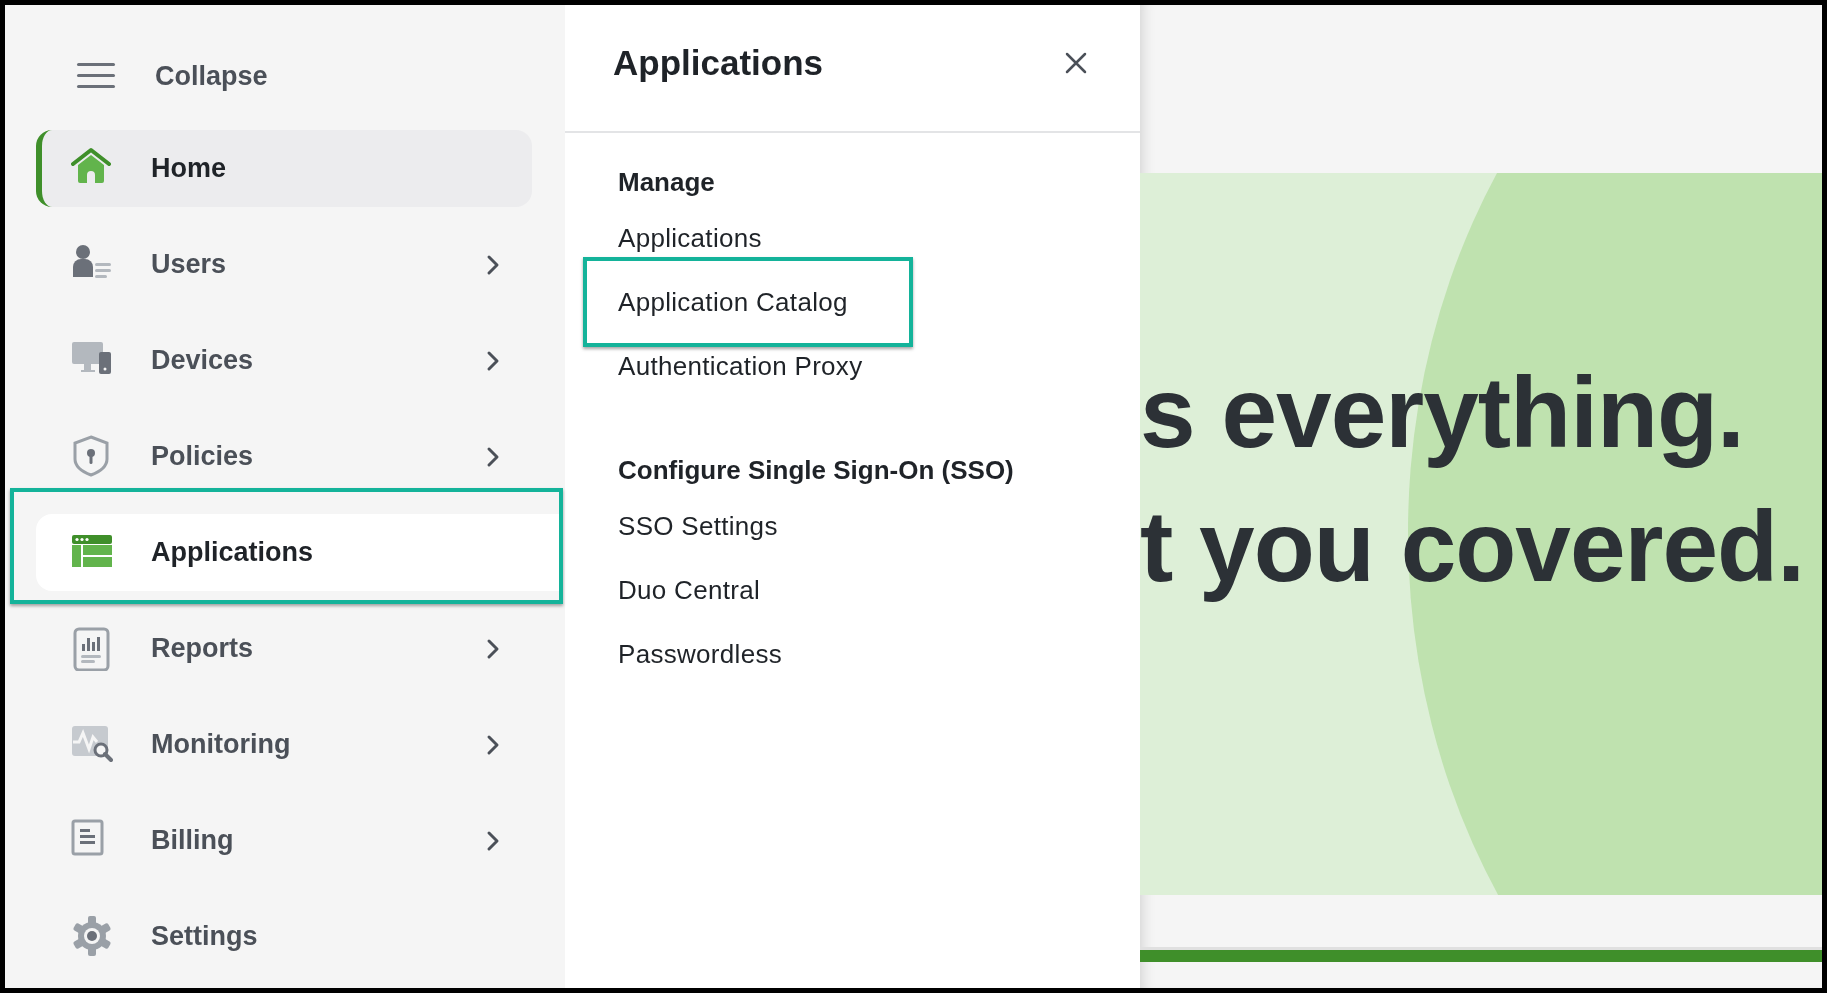 The height and width of the screenshot is (993, 1827). What do you see at coordinates (92, 648) in the screenshot?
I see `report-chart-icon` at bounding box center [92, 648].